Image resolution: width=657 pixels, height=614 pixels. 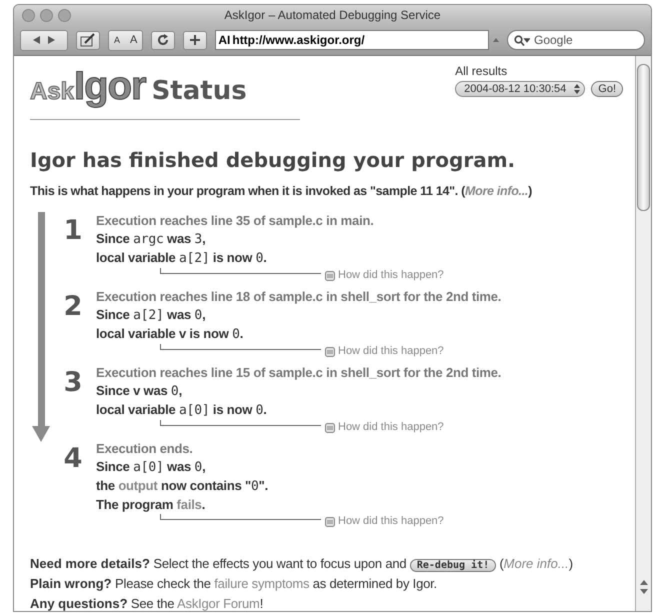 What do you see at coordinates (522, 40) in the screenshot?
I see `search-icon` at bounding box center [522, 40].